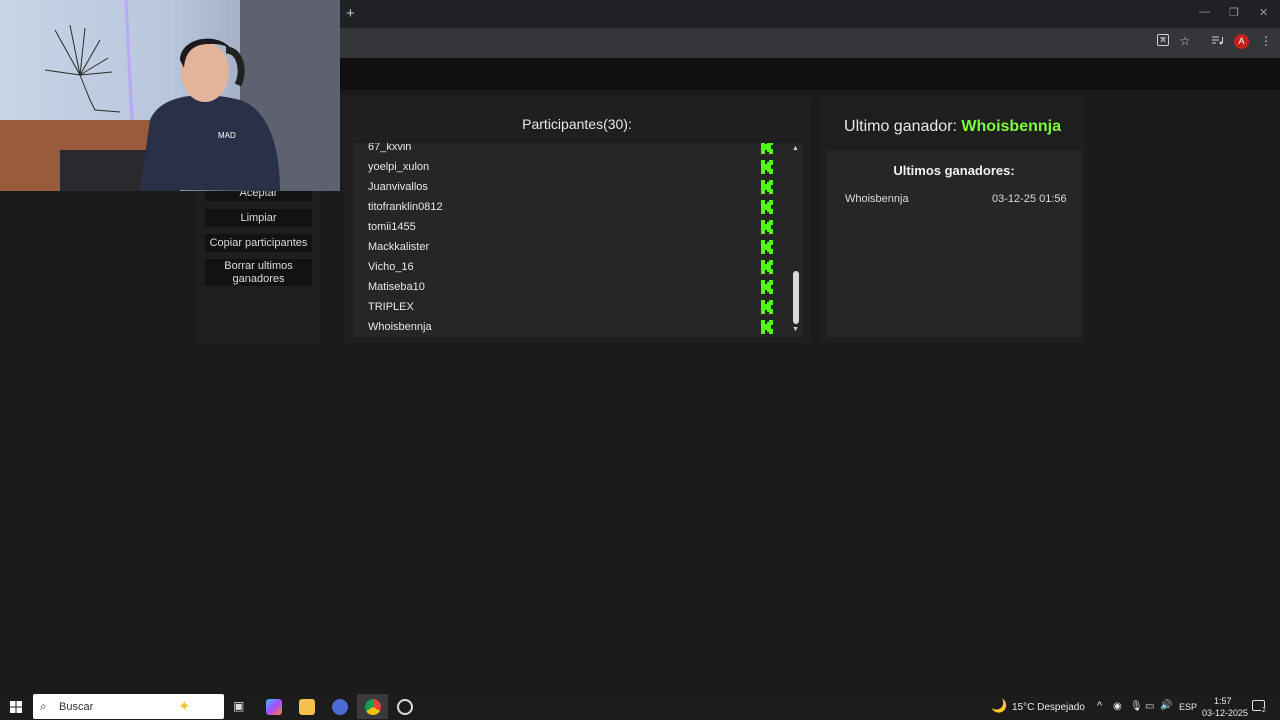  What do you see at coordinates (170, 95) in the screenshot?
I see `webcam-overlay: MAD` at bounding box center [170, 95].